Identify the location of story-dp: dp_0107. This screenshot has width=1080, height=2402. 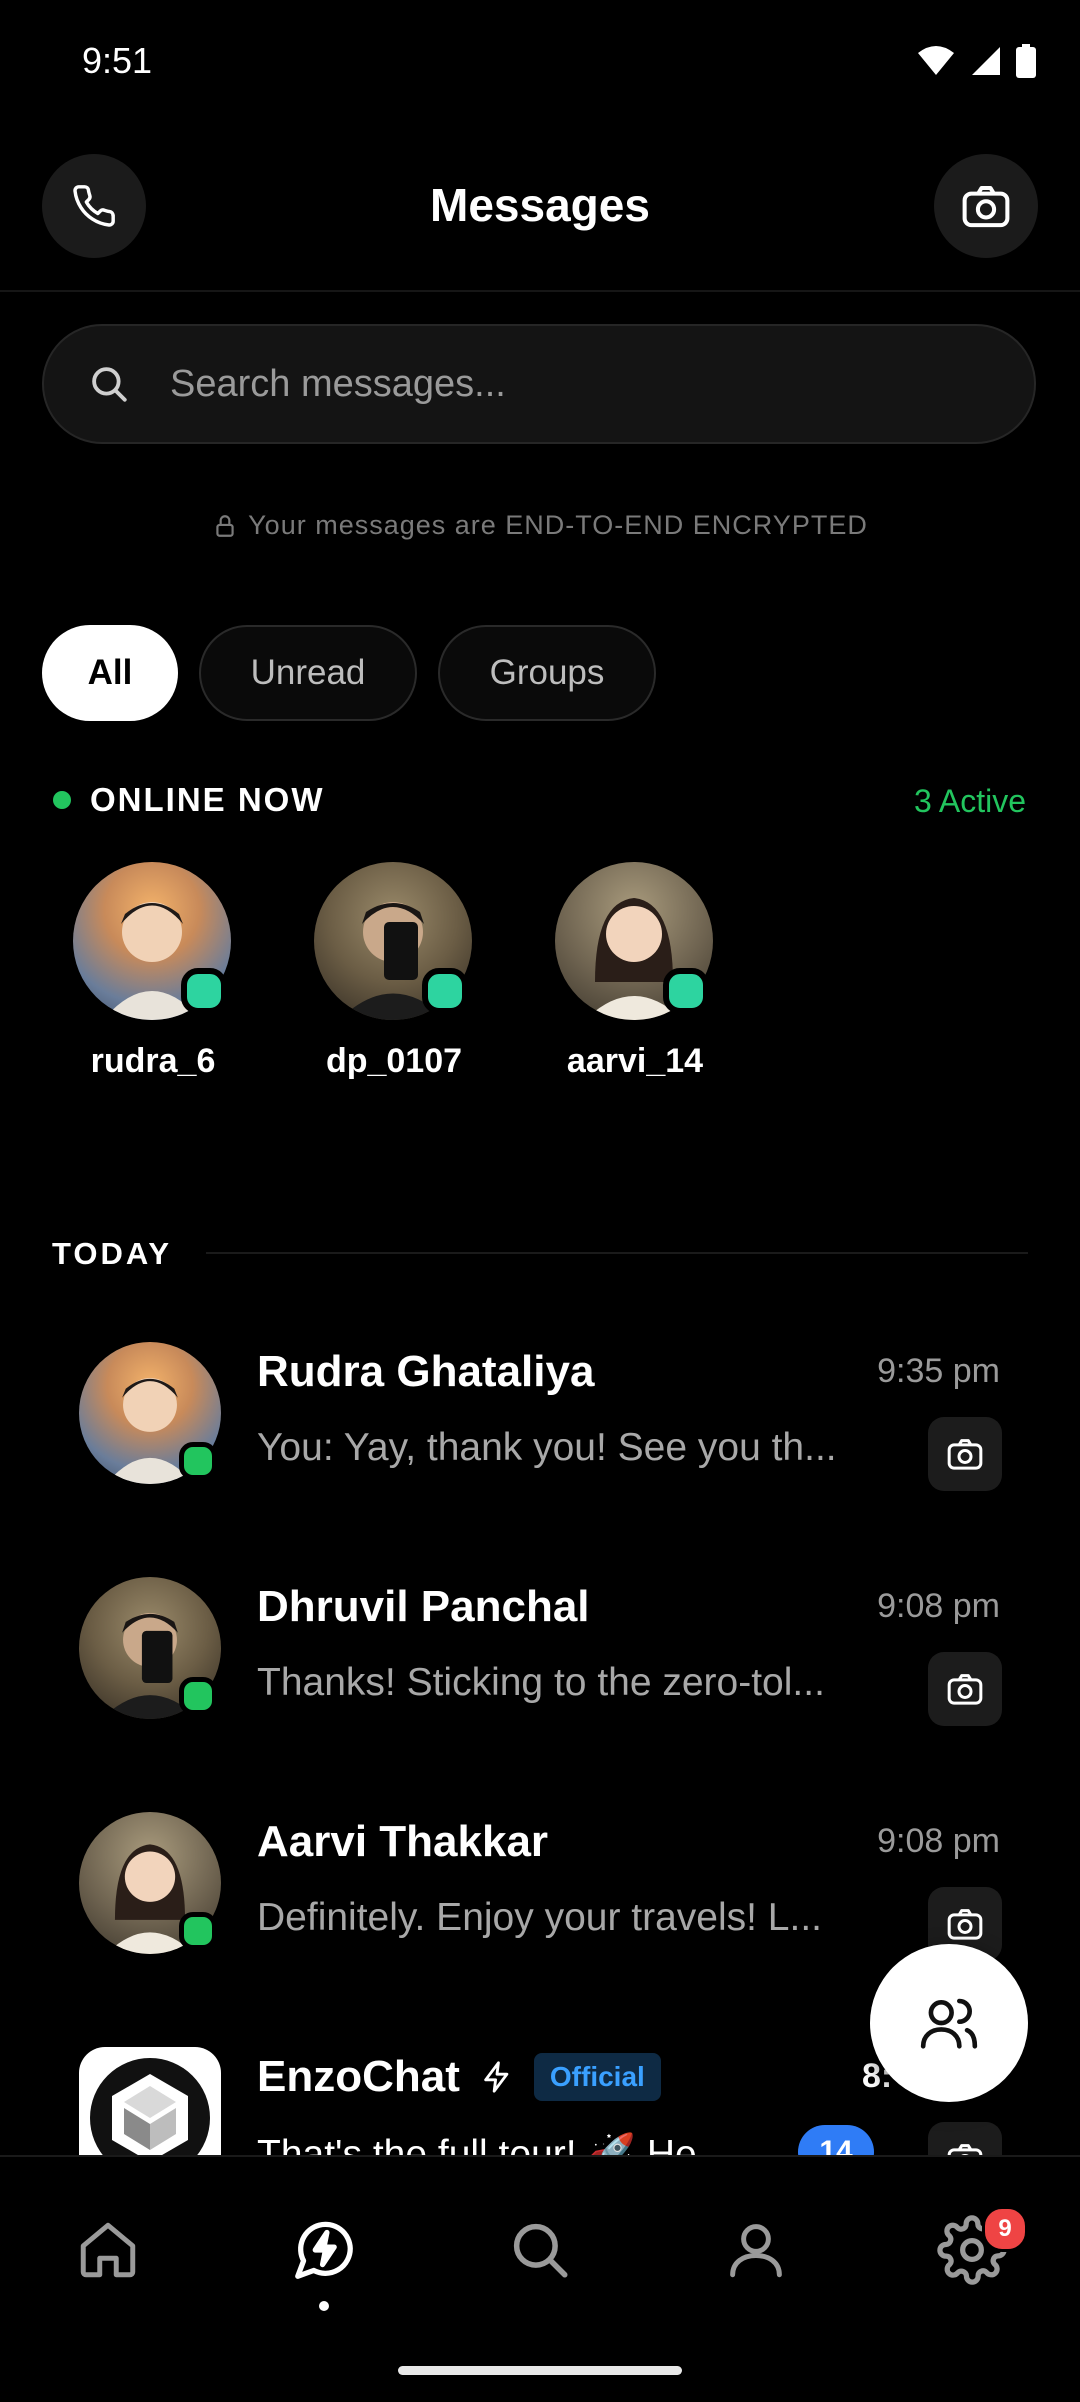
(394, 971).